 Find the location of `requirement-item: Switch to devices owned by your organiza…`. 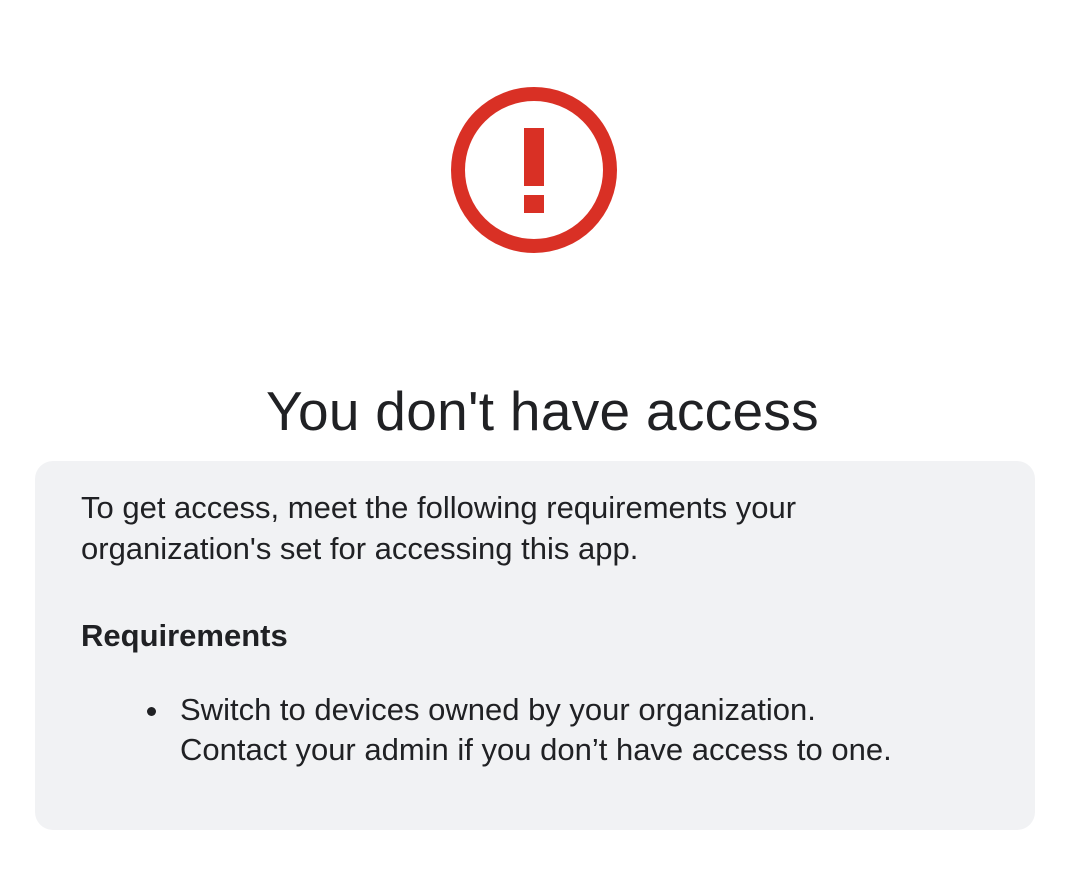

requirement-item: Switch to devices owned by your organiza… is located at coordinates (575, 730).